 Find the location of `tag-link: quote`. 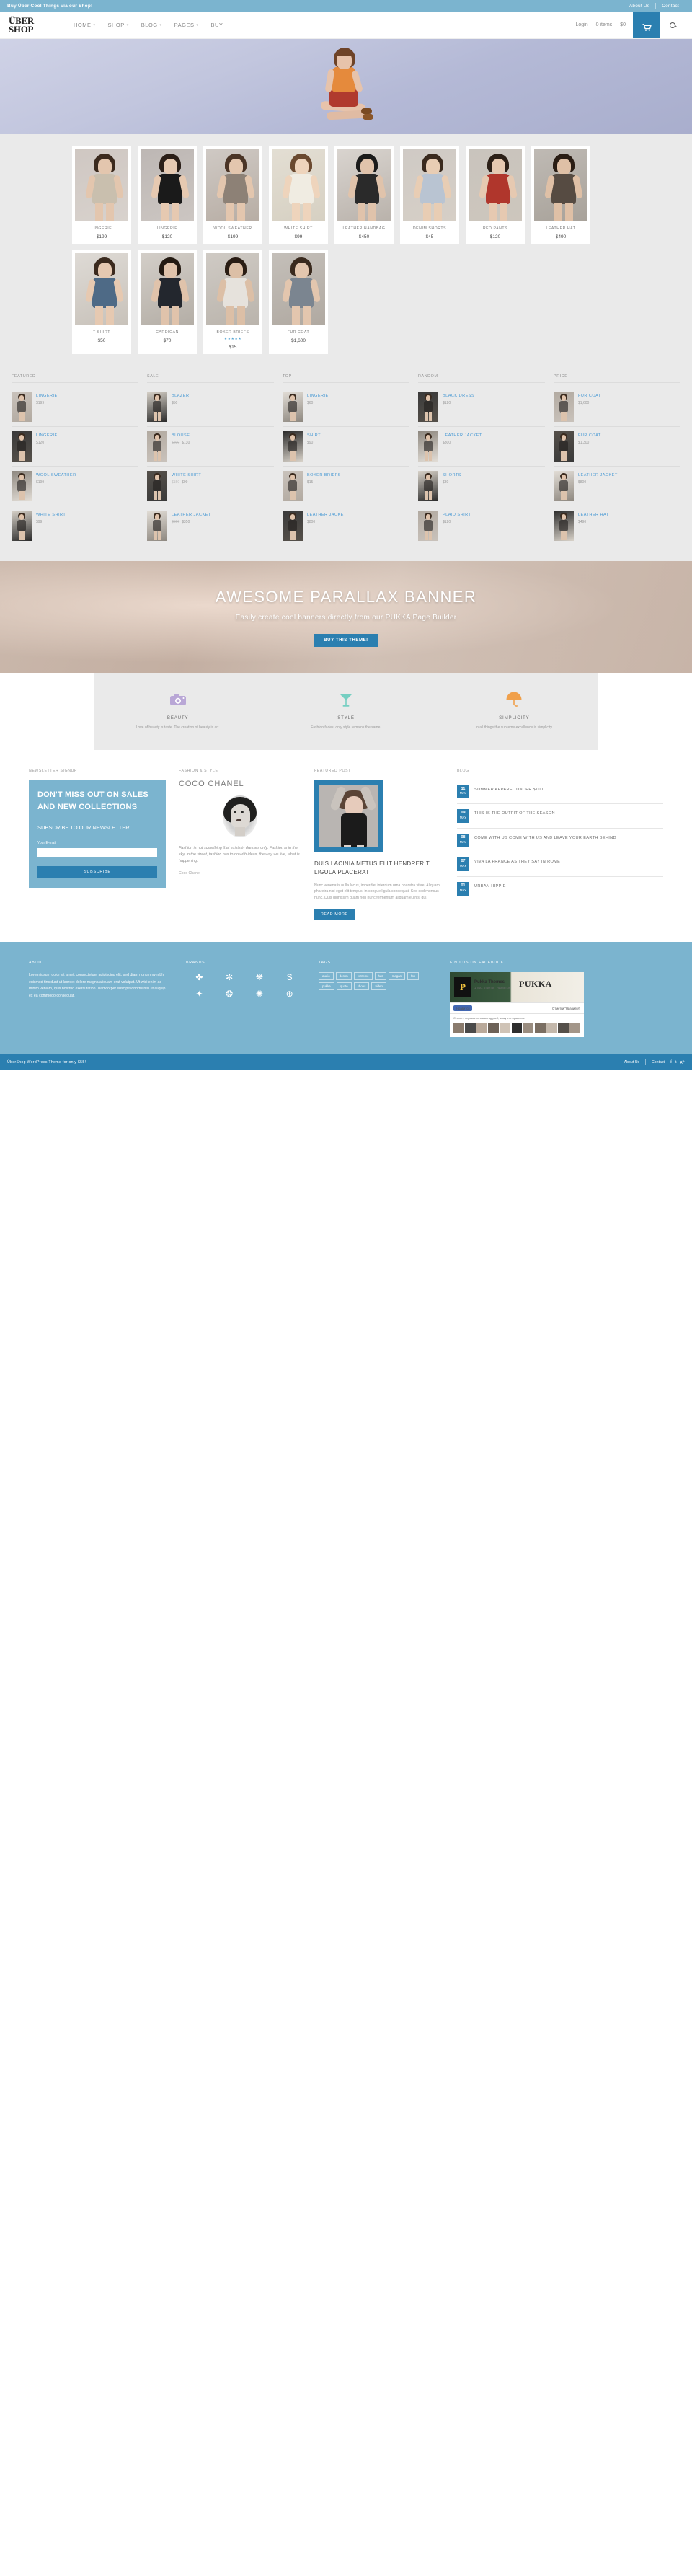

tag-link: quote is located at coordinates (344, 986).